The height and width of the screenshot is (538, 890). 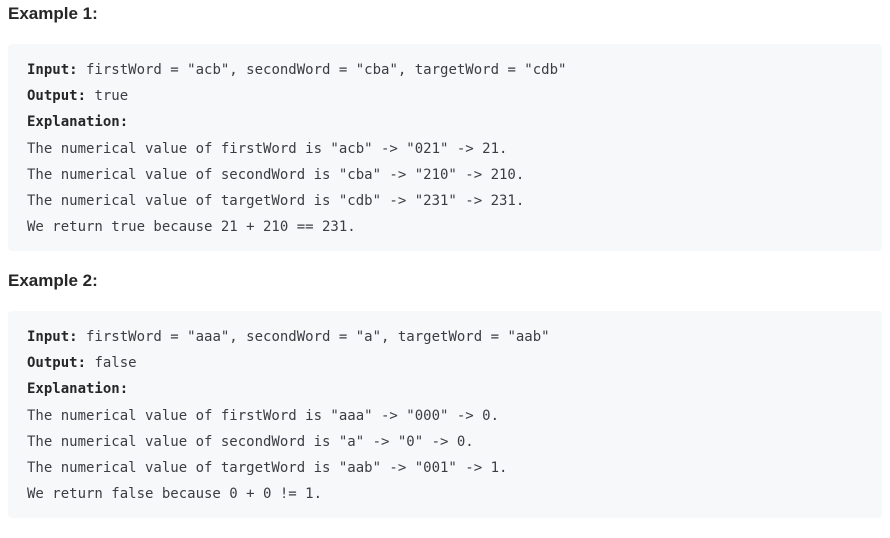 I want to click on explanation-line: We return false because 0 + 0 != 1., so click(x=175, y=494).